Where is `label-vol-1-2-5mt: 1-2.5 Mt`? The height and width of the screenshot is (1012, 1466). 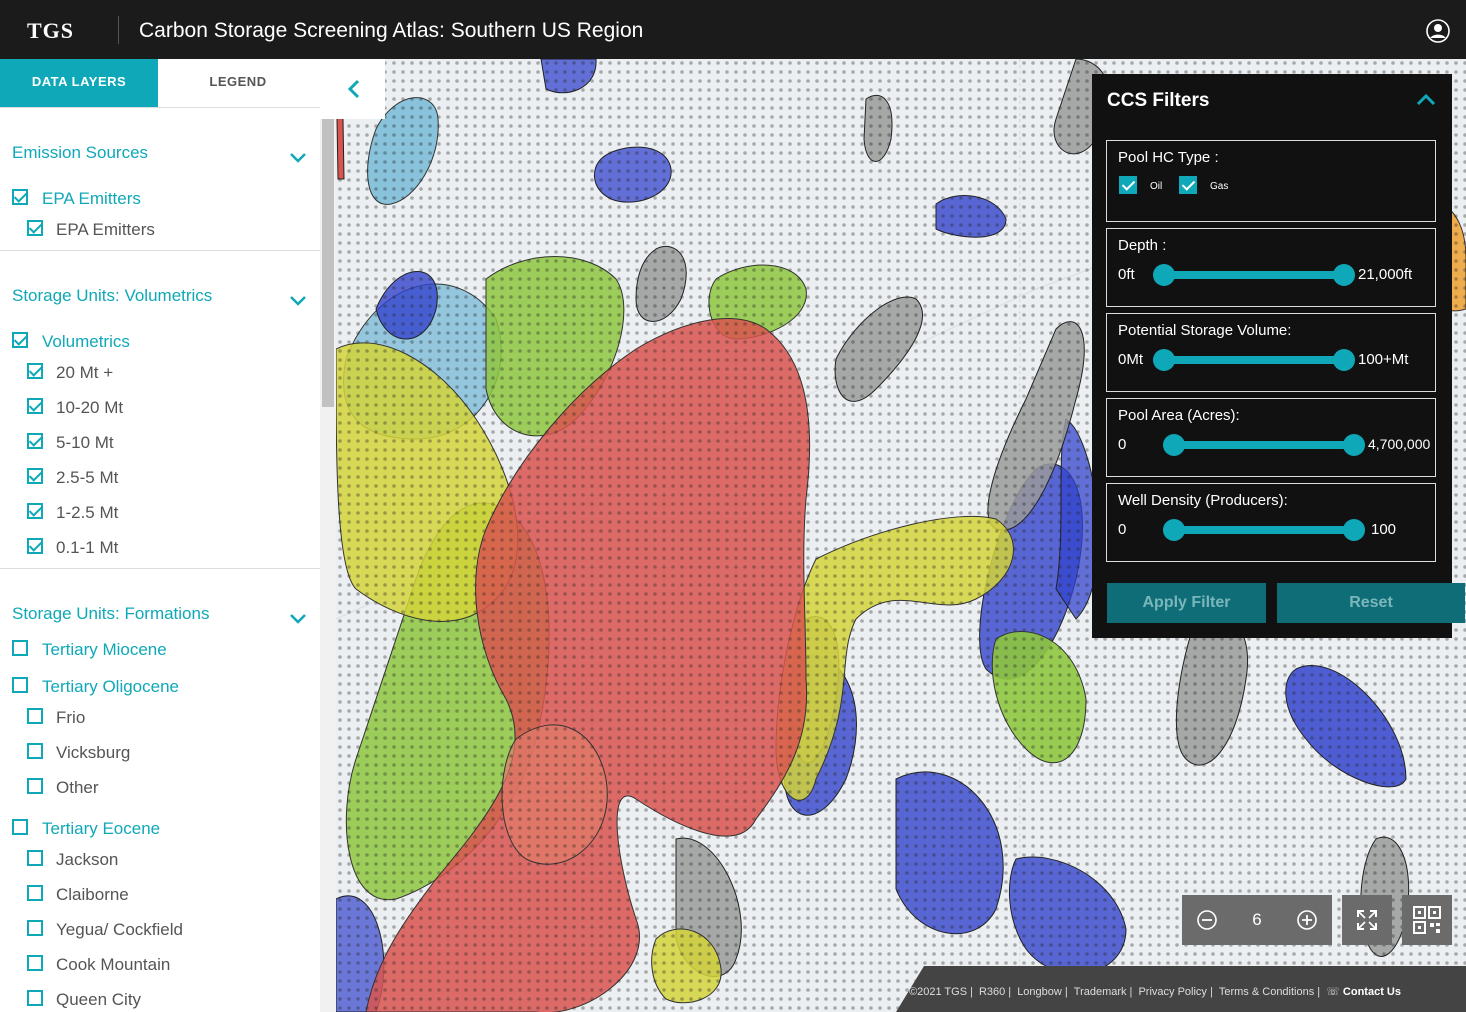 label-vol-1-2-5mt: 1-2.5 Mt is located at coordinates (87, 512).